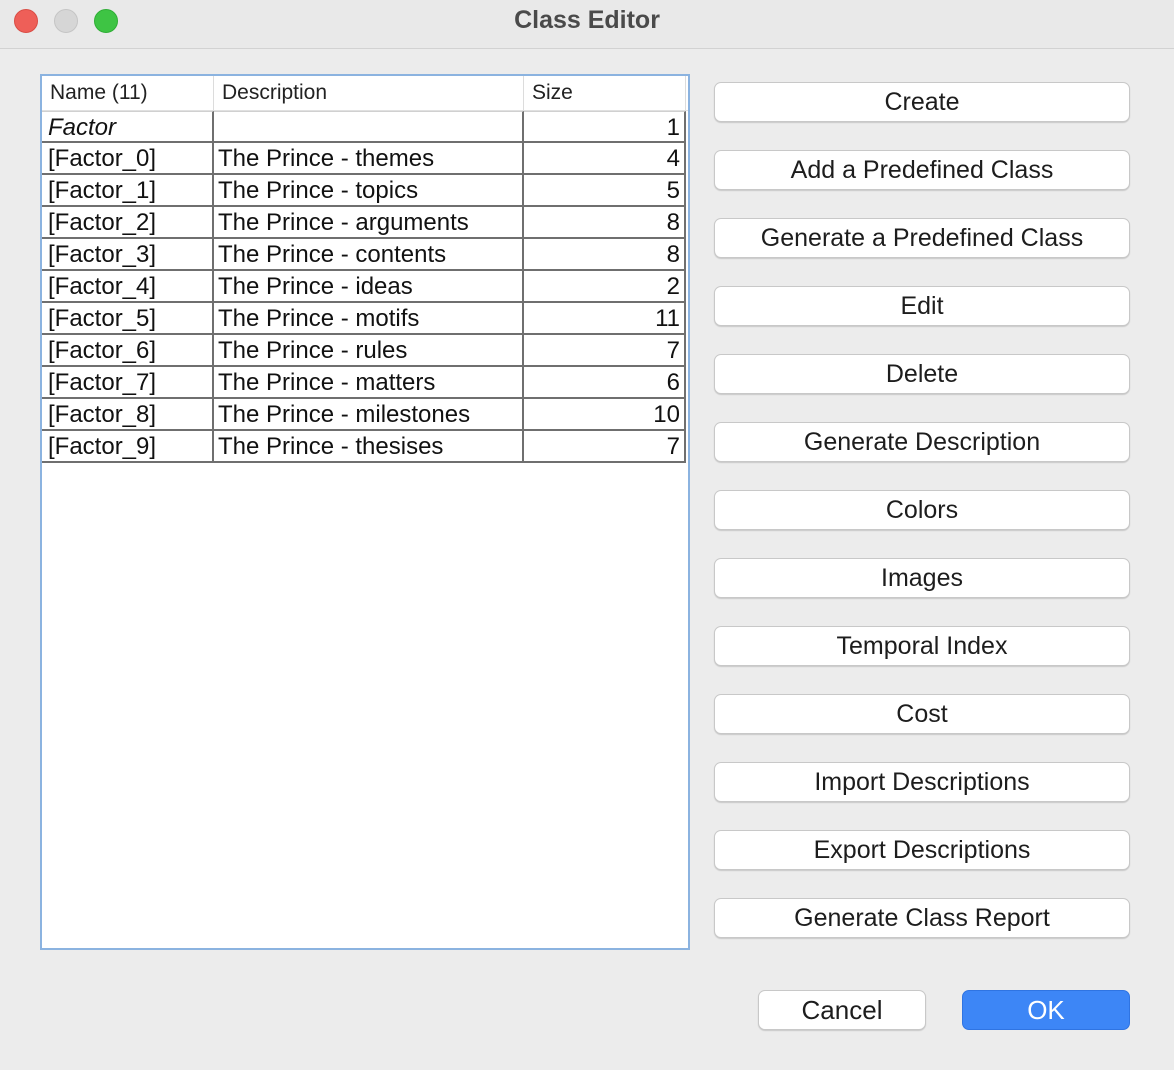  Describe the element at coordinates (128, 351) in the screenshot. I see `cell-name: [Factor_6]` at that location.